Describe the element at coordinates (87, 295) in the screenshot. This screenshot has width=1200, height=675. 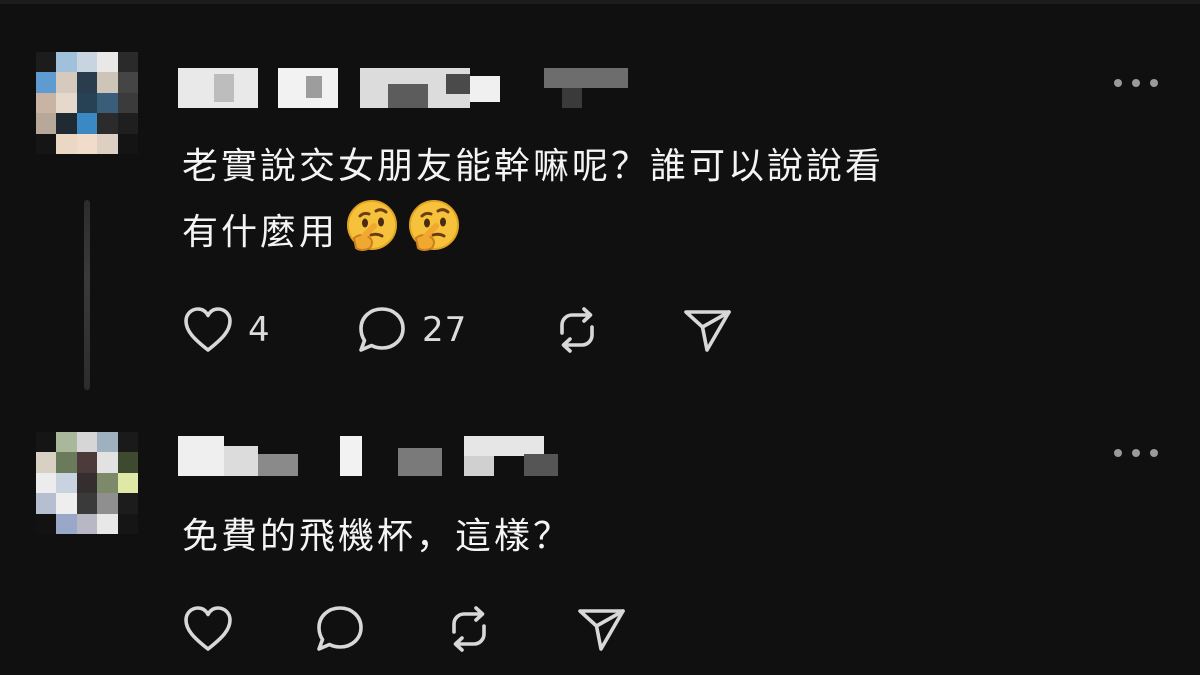
I see `thread-connector-line` at that location.